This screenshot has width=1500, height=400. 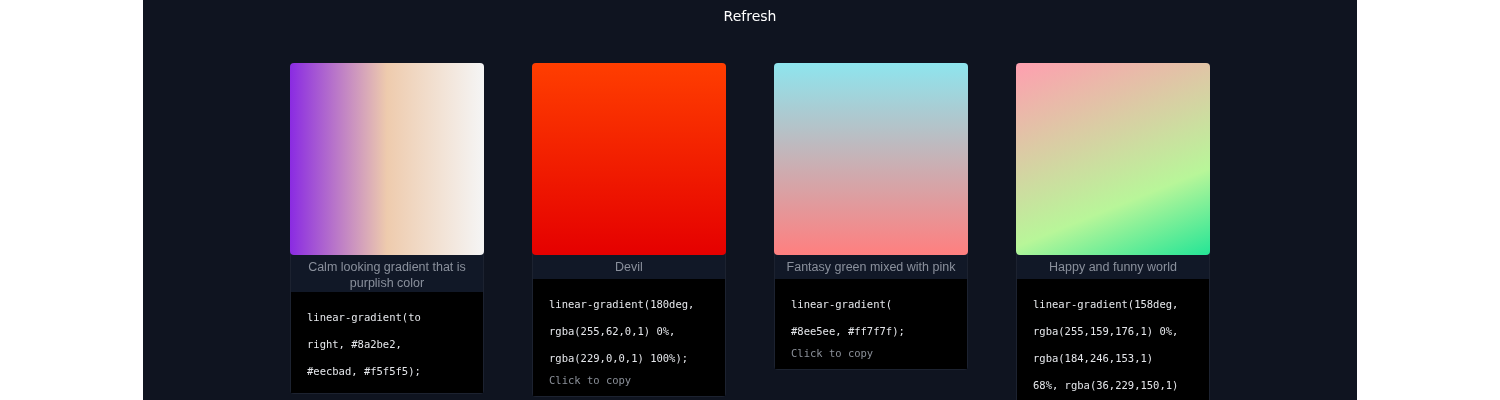 I want to click on code-block: linear-gradient(to right, #8a2be2, #eecbad, #f5f5f5);, so click(x=387, y=342).